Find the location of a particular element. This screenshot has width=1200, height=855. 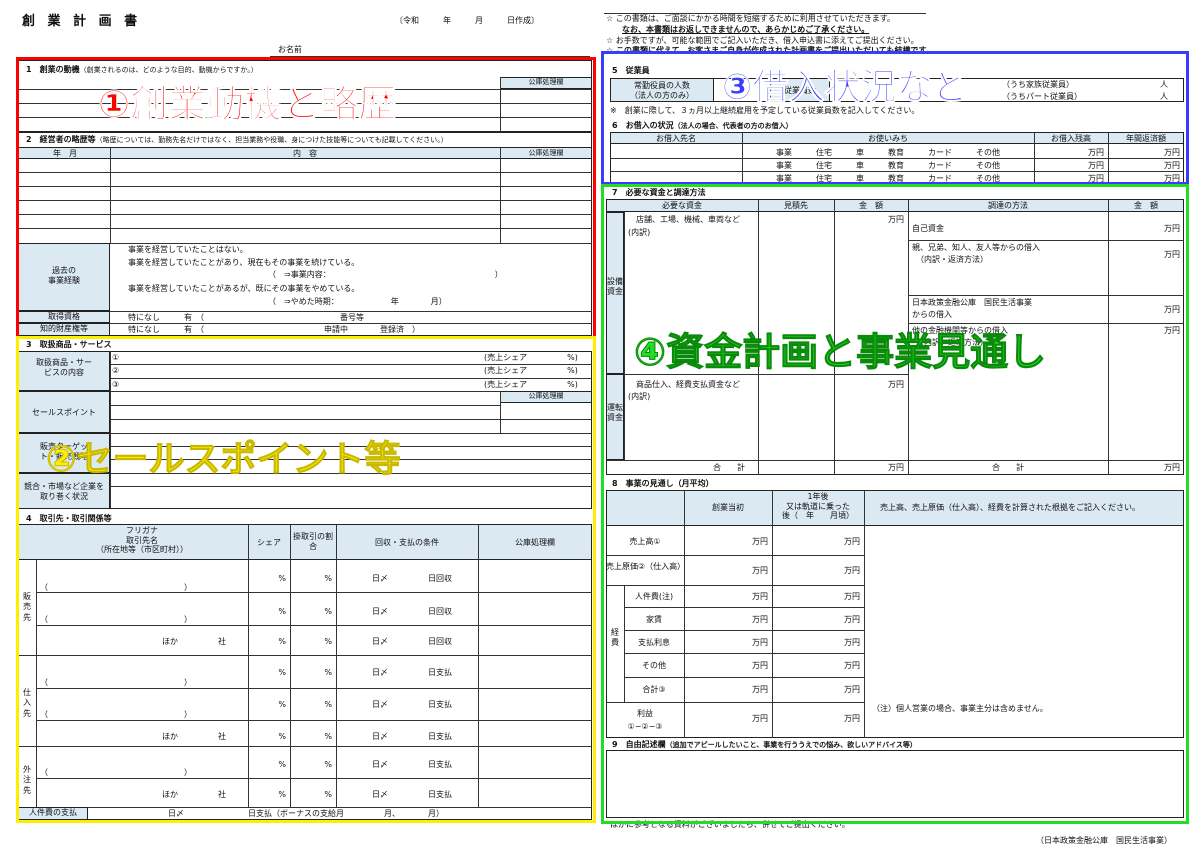

rent-after: 万円 is located at coordinates (836, 620).